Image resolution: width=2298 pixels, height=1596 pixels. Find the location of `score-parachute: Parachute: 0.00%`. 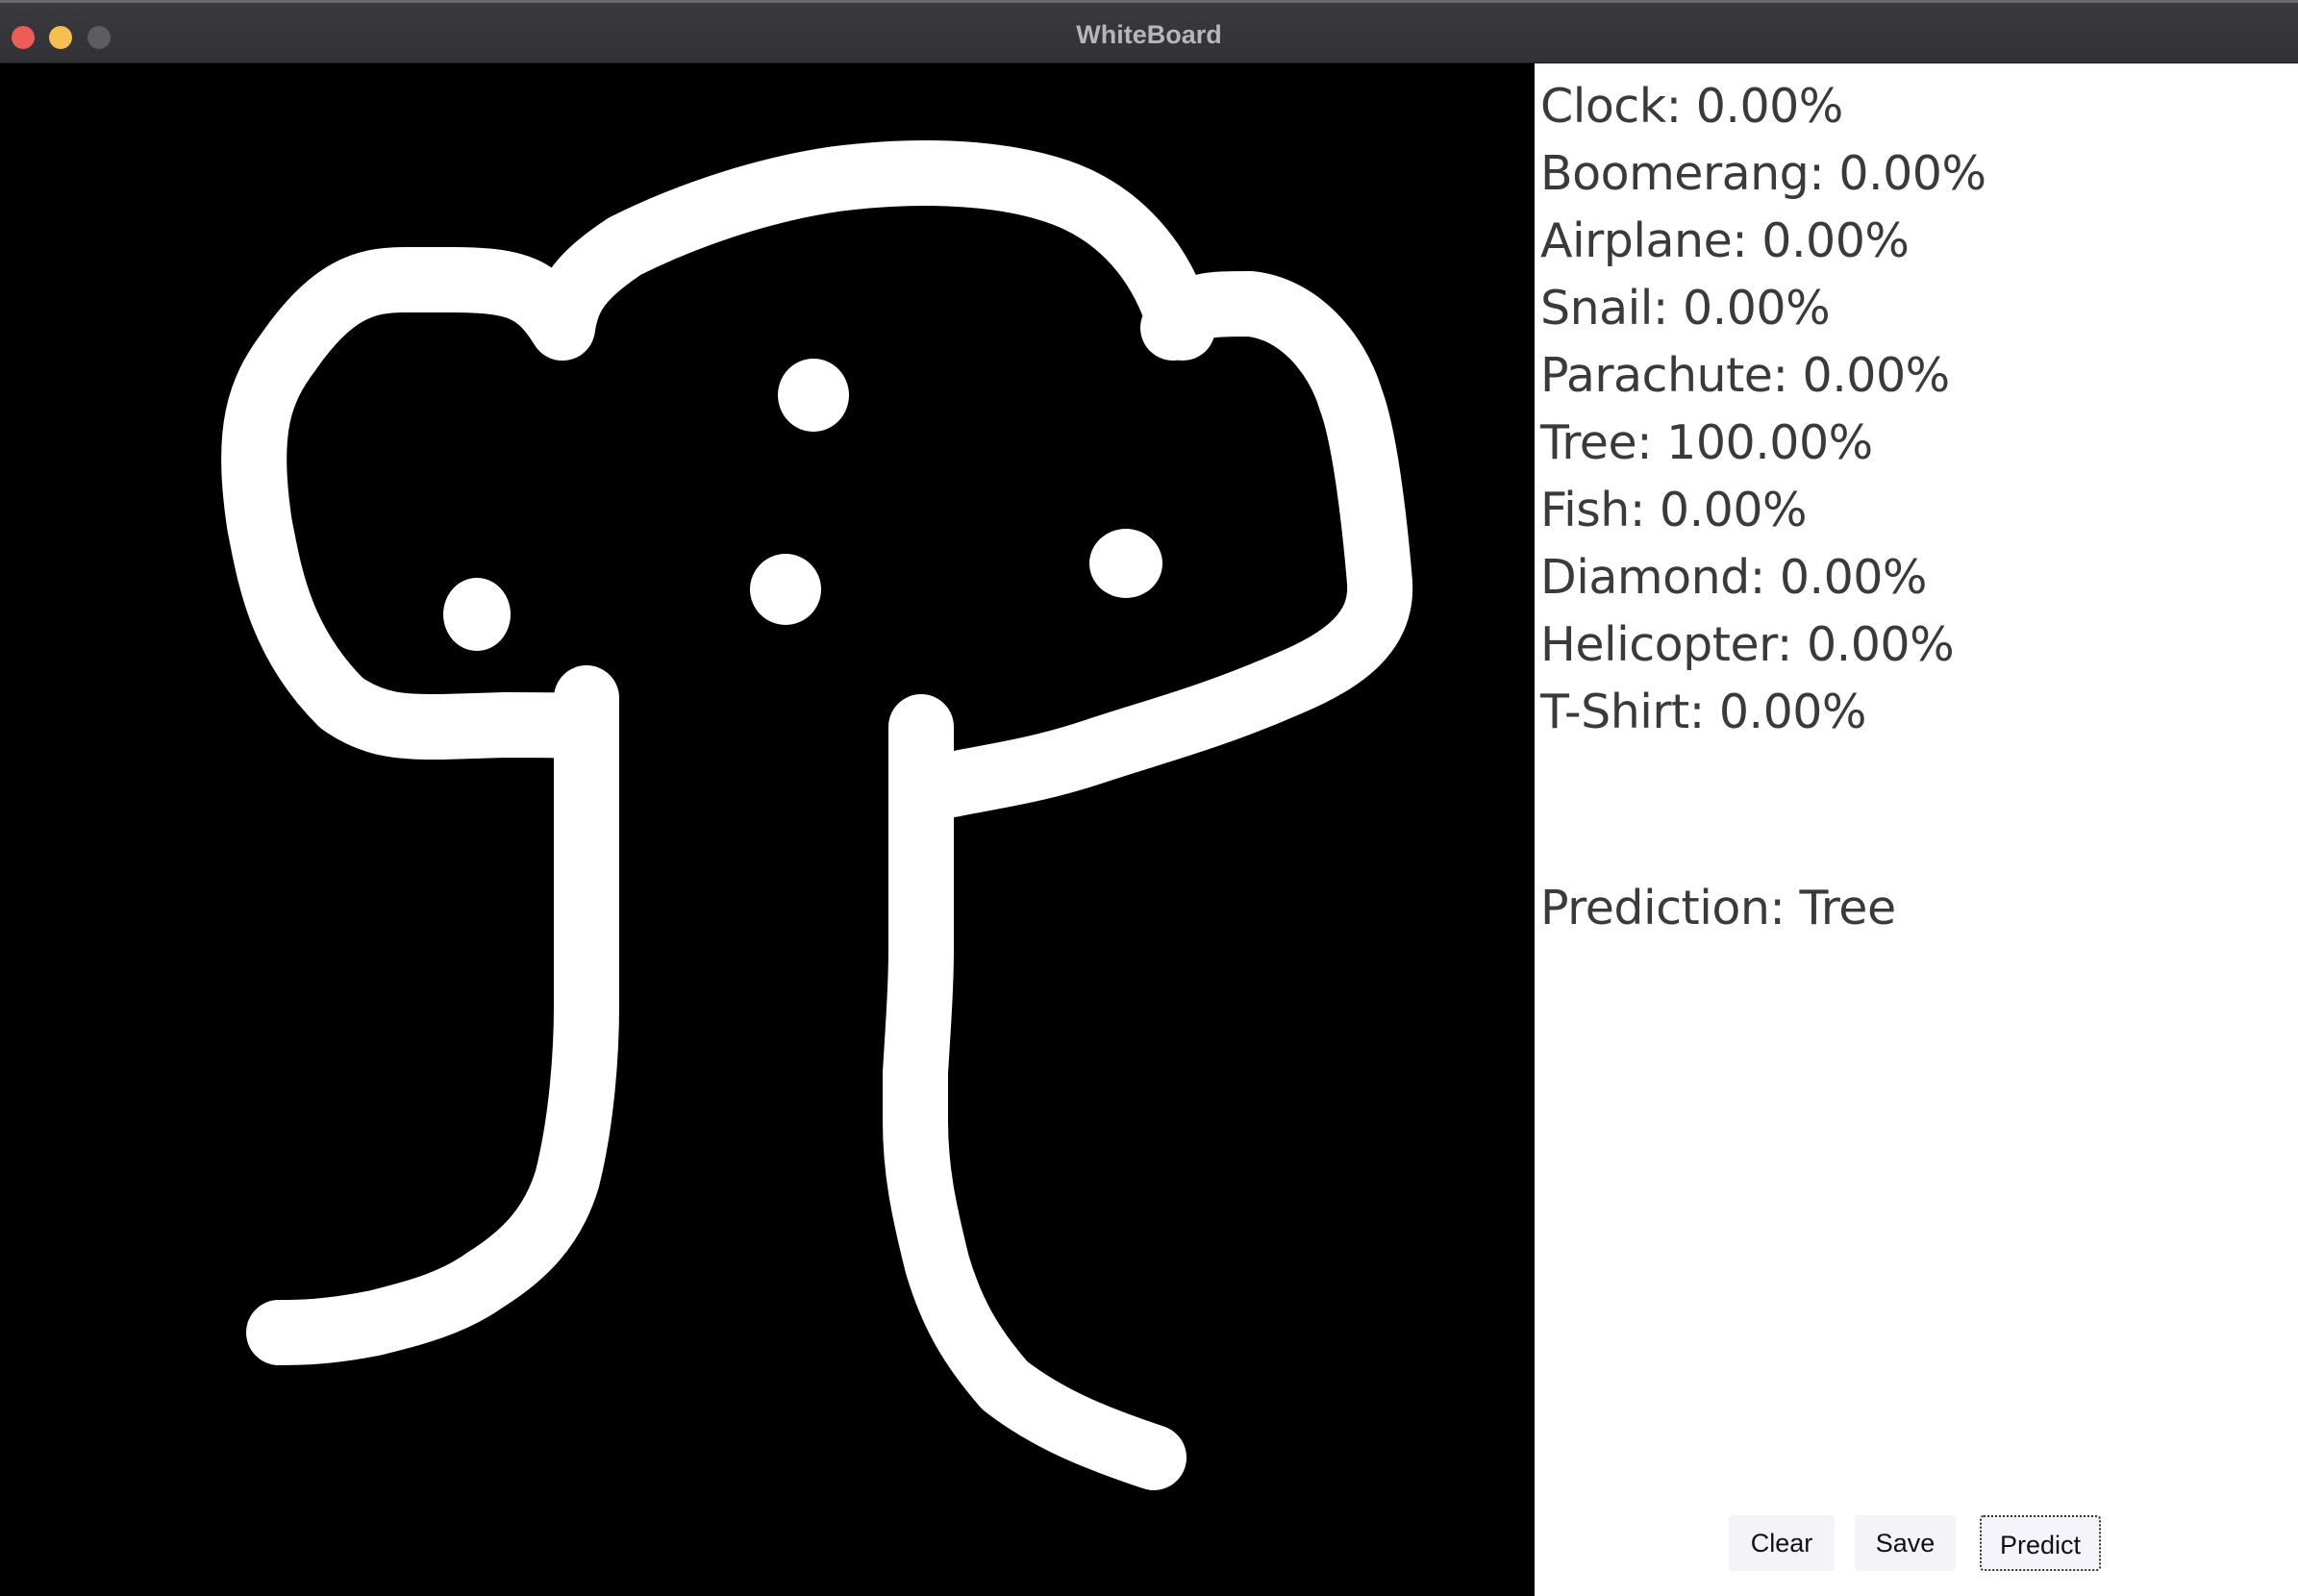

score-parachute: Parachute: 0.00% is located at coordinates (1745, 375).